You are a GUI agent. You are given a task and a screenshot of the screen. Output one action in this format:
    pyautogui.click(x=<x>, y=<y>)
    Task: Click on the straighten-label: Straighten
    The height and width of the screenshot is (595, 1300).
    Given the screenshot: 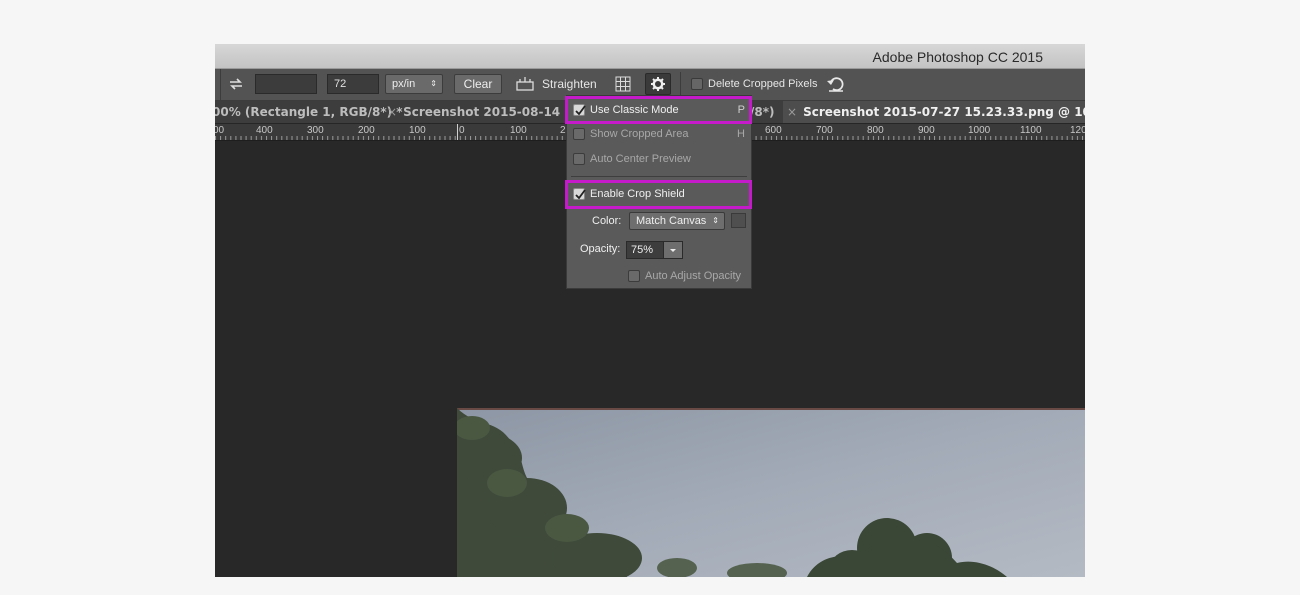 What is the action you would take?
    pyautogui.click(x=572, y=84)
    